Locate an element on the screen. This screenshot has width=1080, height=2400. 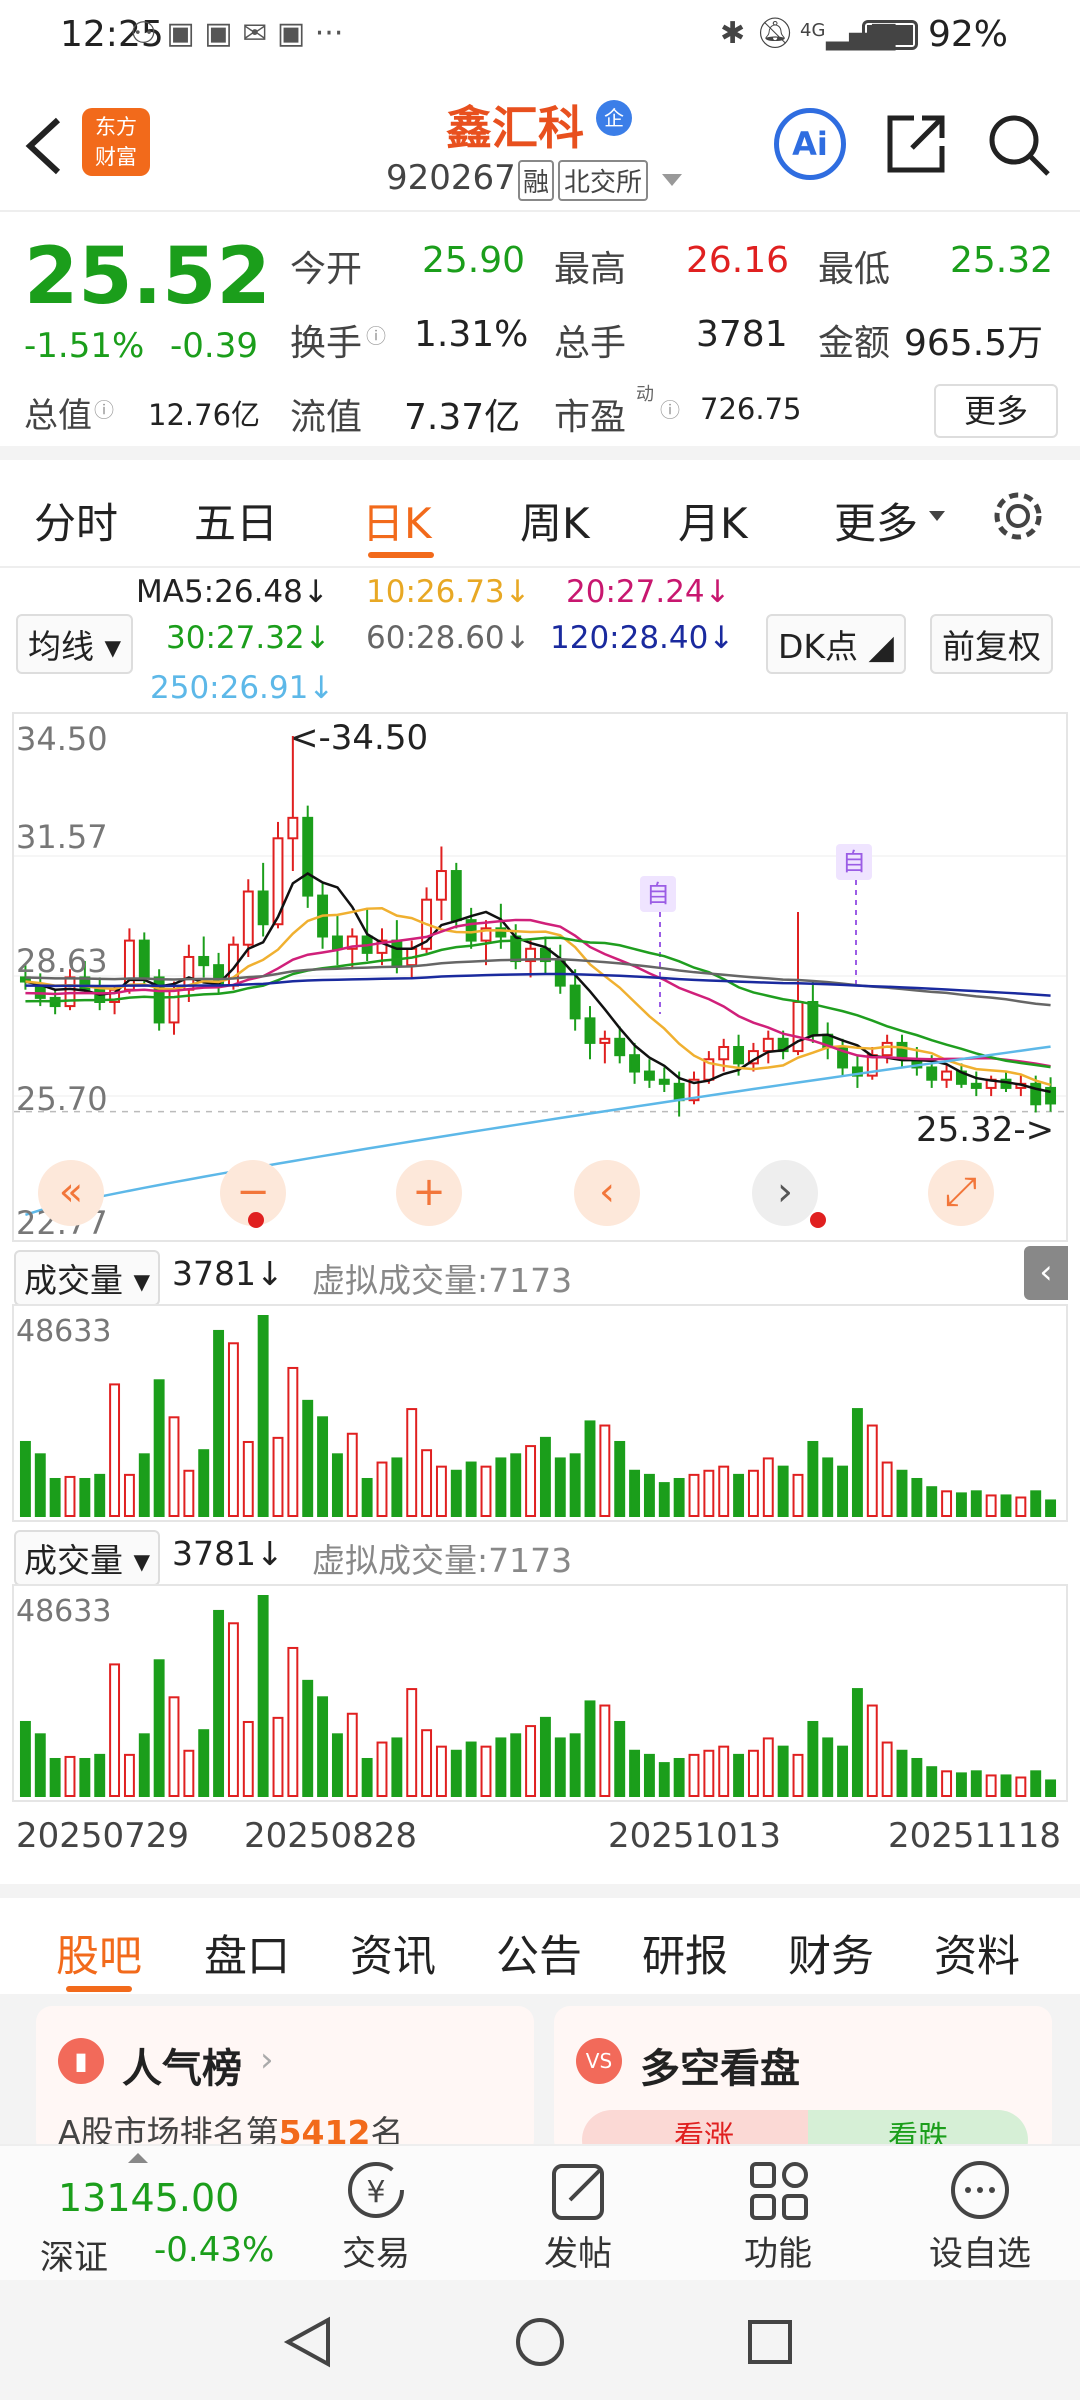
tab-pankou: 盘口 is located at coordinates (247, 1953).